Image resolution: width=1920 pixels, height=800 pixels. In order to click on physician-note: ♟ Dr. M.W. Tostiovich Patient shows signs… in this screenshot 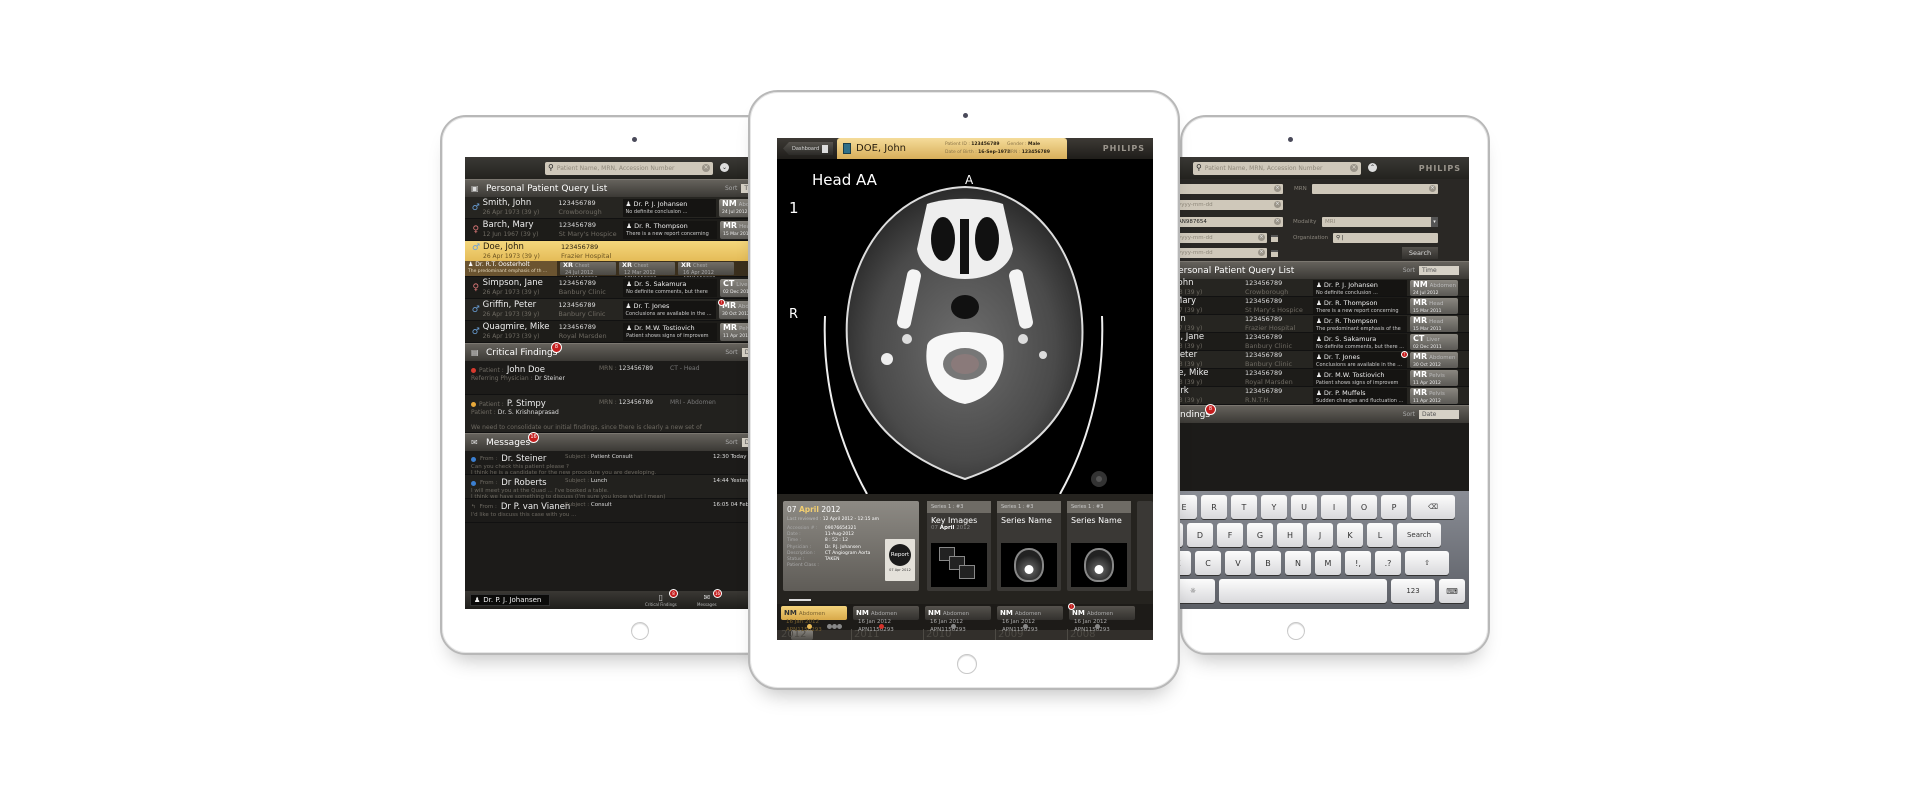, I will do `click(670, 334)`.